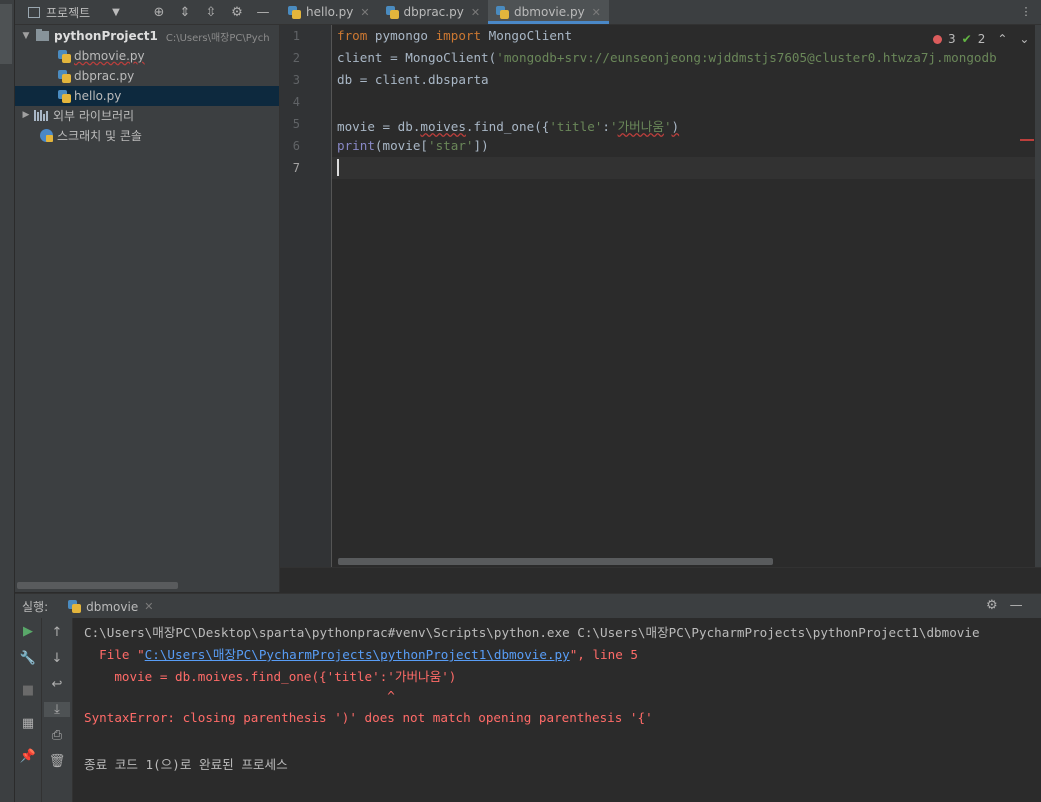  Describe the element at coordinates (42, 35) in the screenshot. I see `folder-icon` at that location.